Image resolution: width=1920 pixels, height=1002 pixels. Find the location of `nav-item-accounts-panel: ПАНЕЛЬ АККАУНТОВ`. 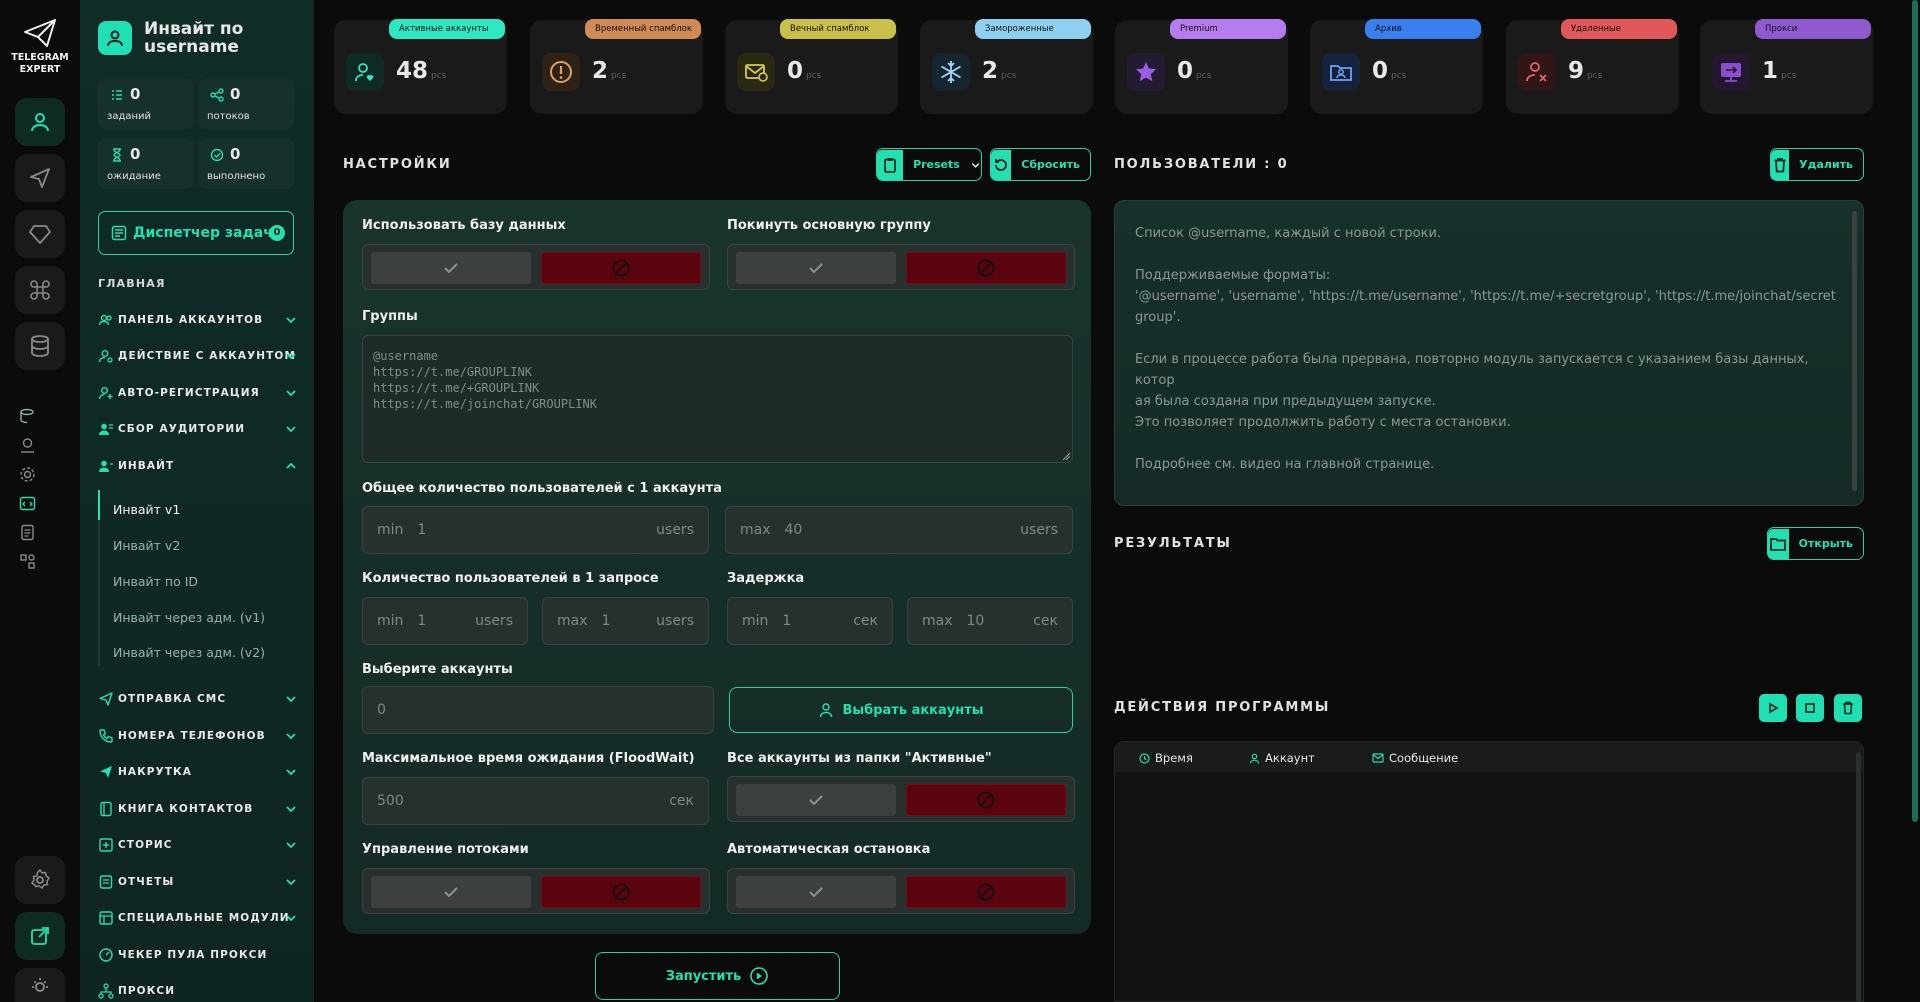

nav-item-accounts-panel: ПАНЕЛЬ АККАУНТОВ is located at coordinates (198, 320).